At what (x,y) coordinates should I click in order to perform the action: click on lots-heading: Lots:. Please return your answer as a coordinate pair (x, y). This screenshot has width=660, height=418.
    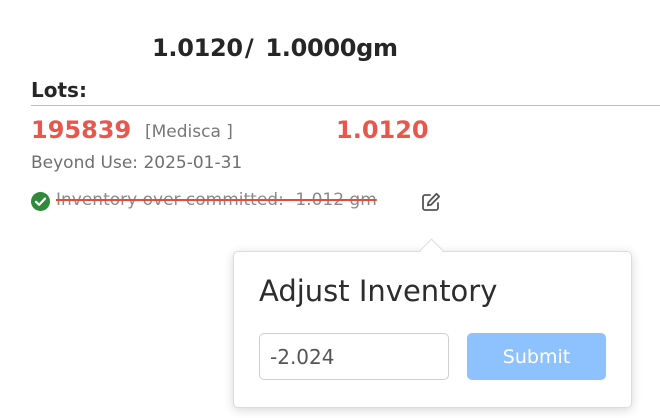
    Looking at the image, I should click on (59, 90).